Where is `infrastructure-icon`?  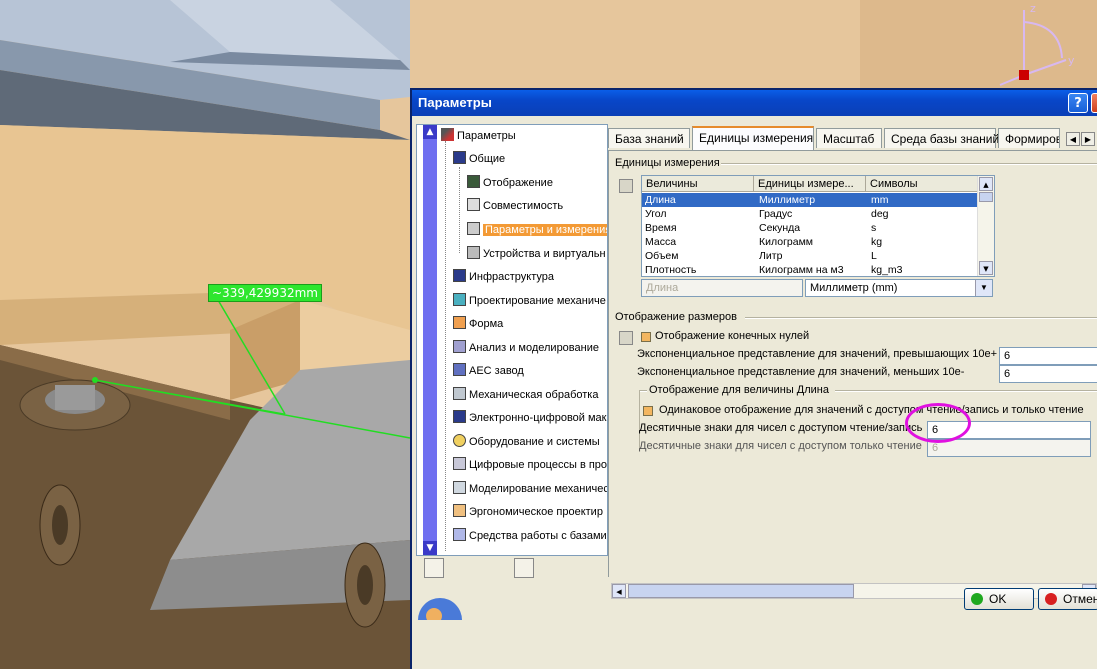
infrastructure-icon is located at coordinates (459, 275).